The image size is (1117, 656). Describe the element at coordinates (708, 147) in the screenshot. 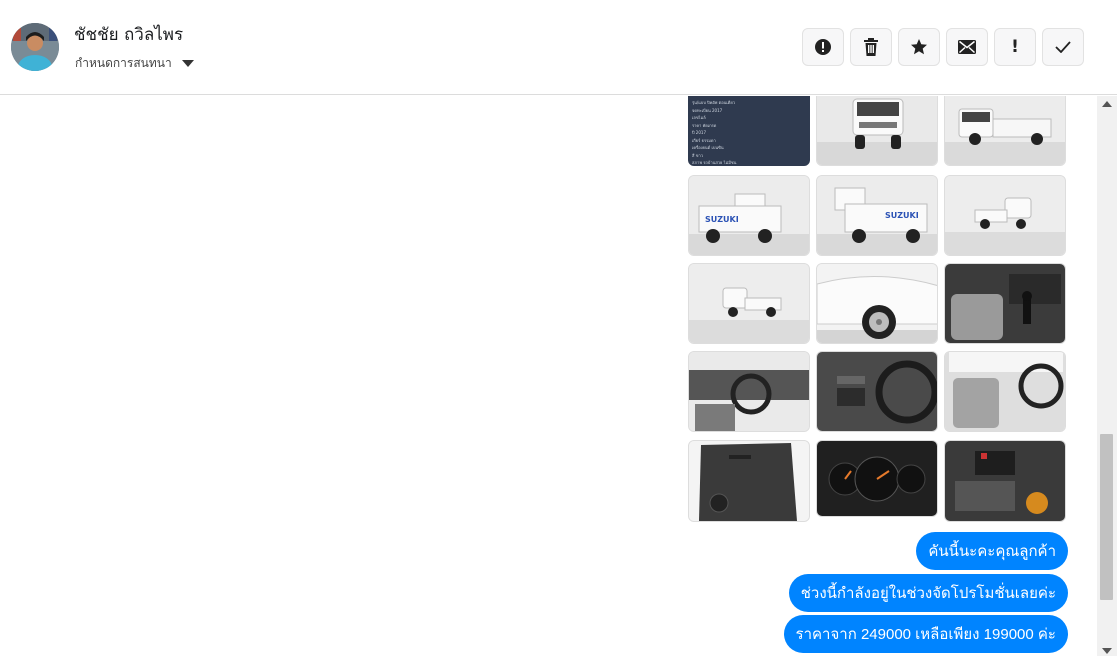

I see `spec-sheet-row: เครื่องยนต์ เบนซิน` at that location.